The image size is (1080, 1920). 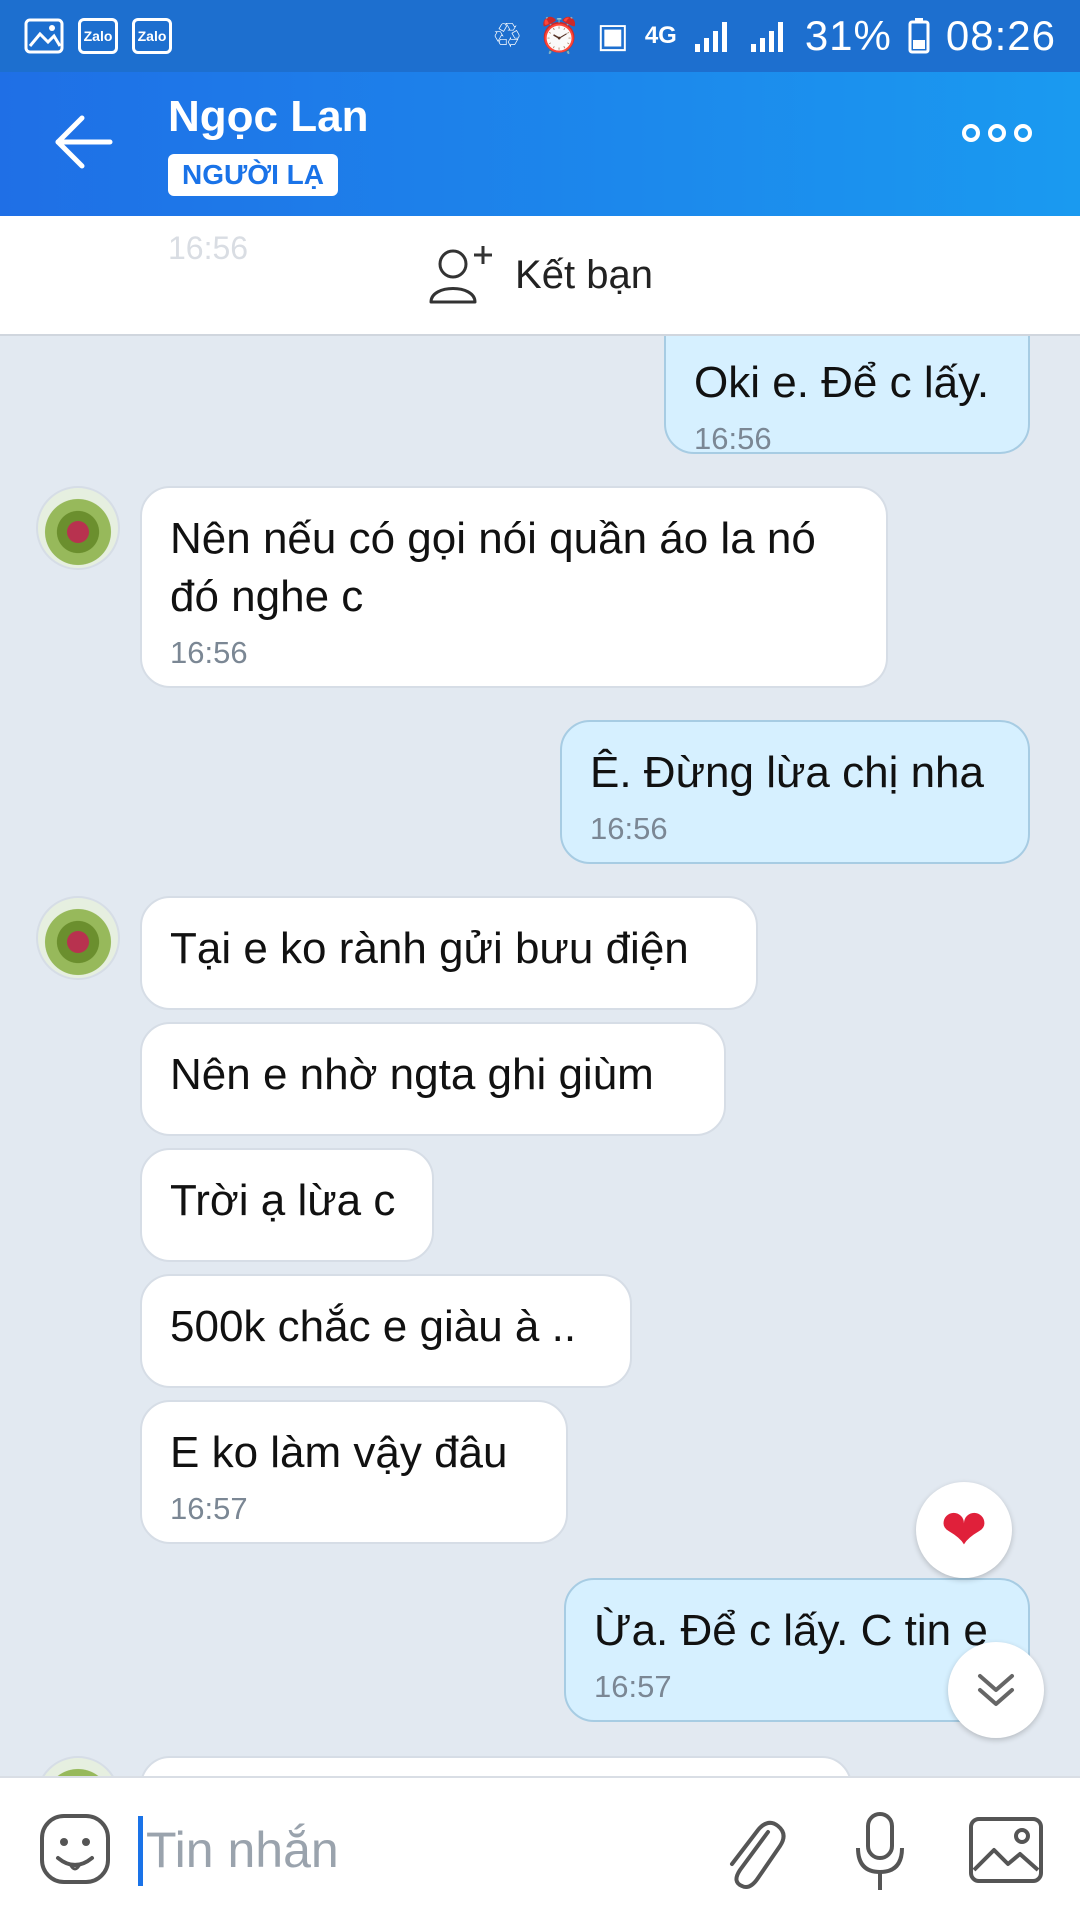 I want to click on add-friend-button: 16:56 Kết bạn, so click(x=540, y=276).